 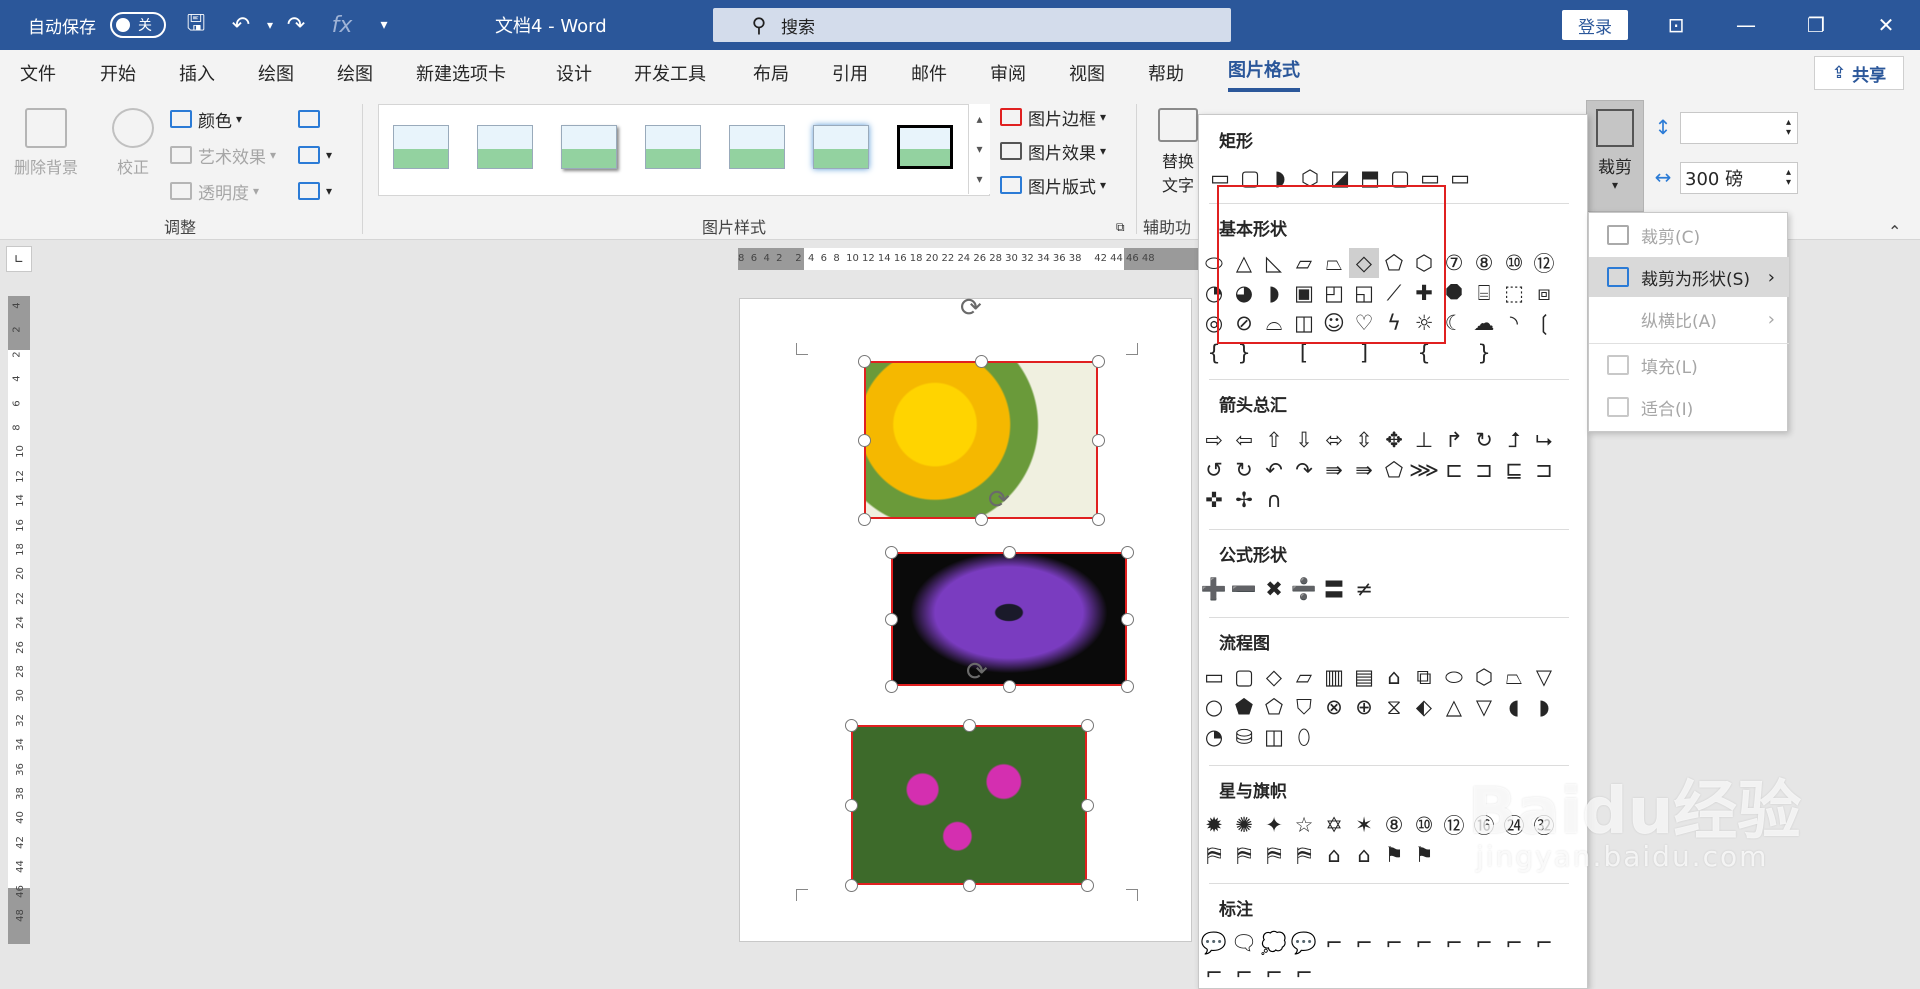 What do you see at coordinates (384, 25) in the screenshot?
I see `customize-qat-icon: ▾` at bounding box center [384, 25].